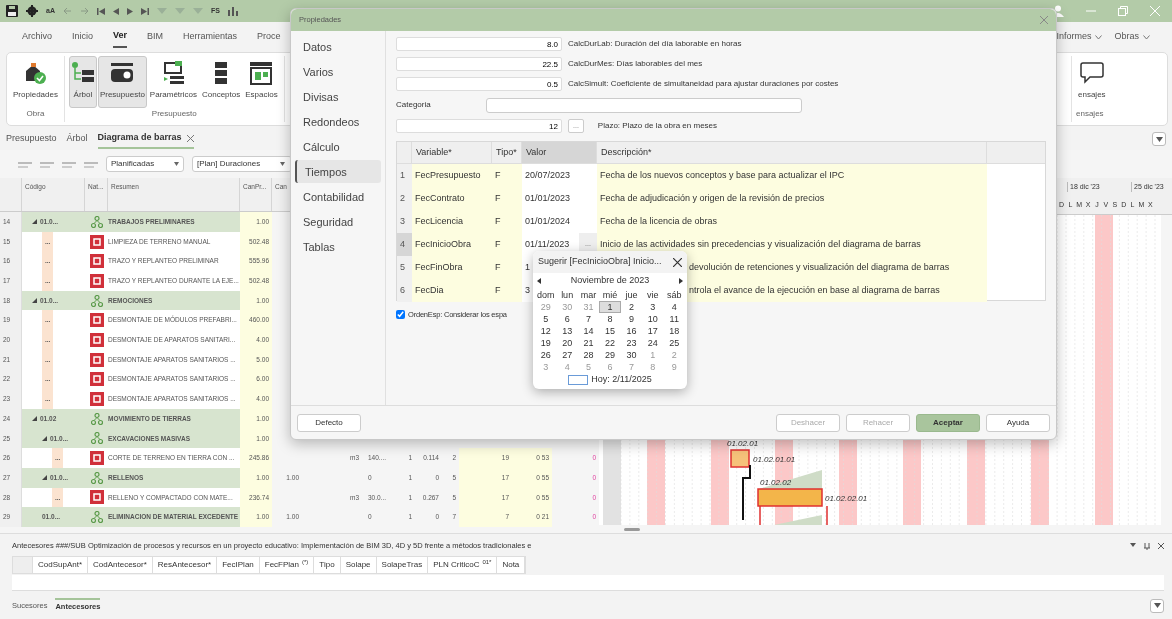 Image resolution: width=1172 pixels, height=619 pixels. I want to click on table-cell: 20/07/2023, so click(548, 175).